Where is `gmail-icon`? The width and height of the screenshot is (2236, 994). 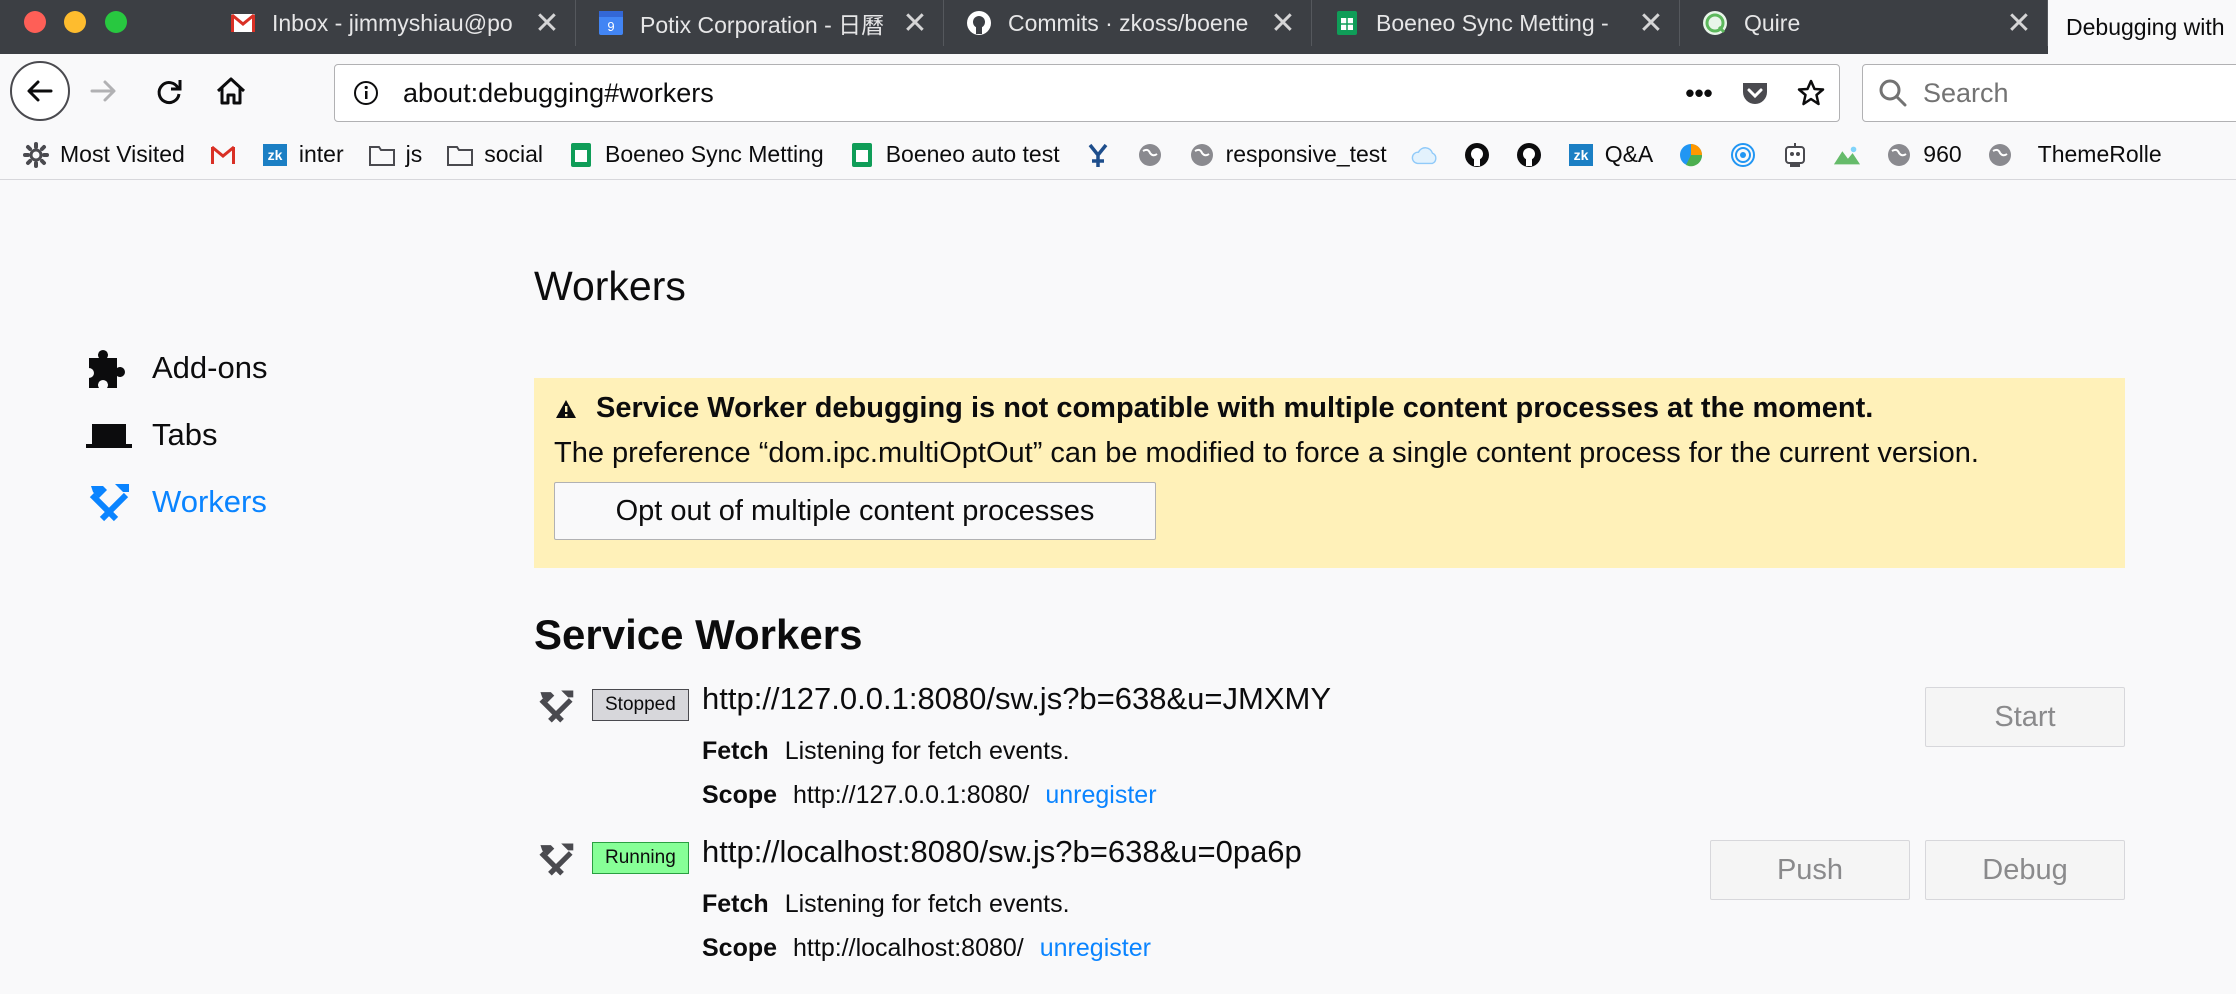
gmail-icon is located at coordinates (243, 23).